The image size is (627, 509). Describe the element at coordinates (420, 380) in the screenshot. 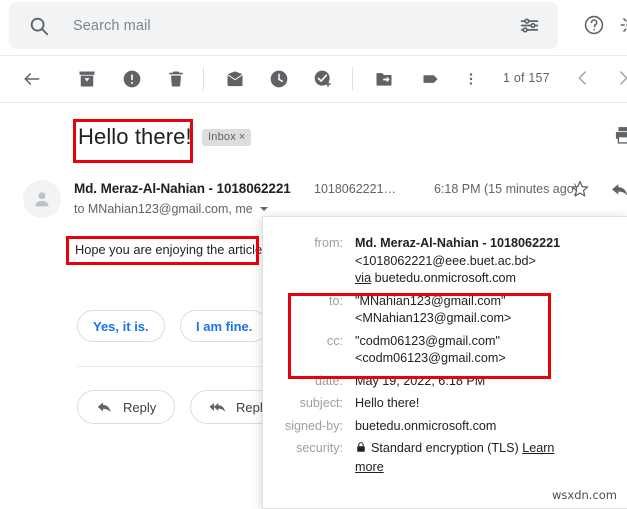

I see `details-value-date: May 19, 2022, 6:18 PM` at that location.